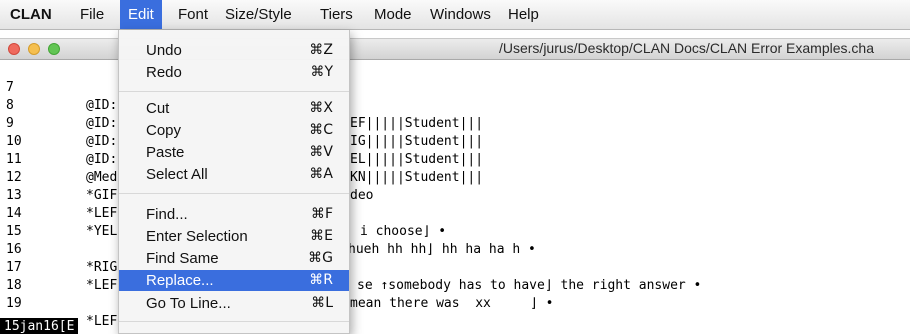 The width and height of the screenshot is (910, 334). What do you see at coordinates (164, 72) in the screenshot?
I see `menu-item-label: Redo` at bounding box center [164, 72].